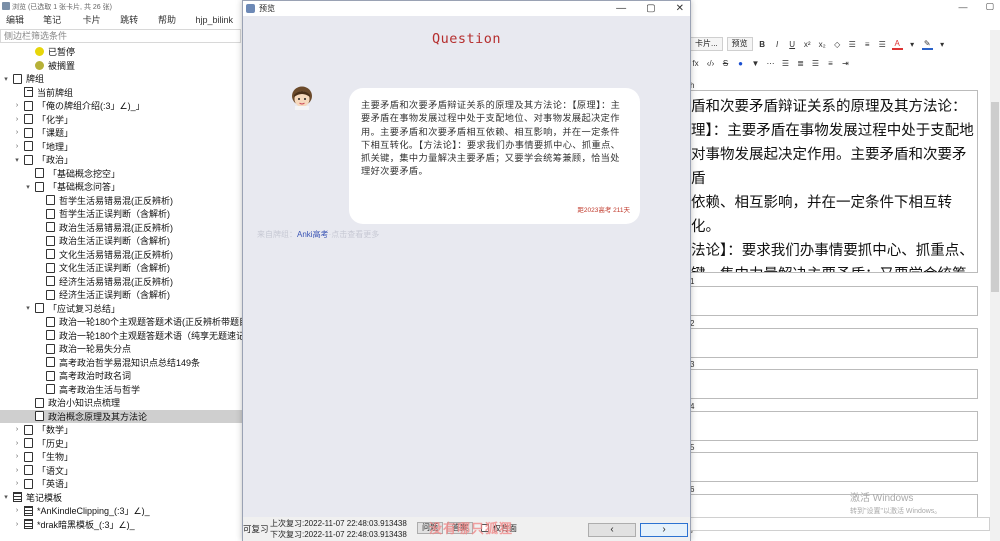 This screenshot has height=541, width=1000. I want to click on html-code-icon: ‹/›, so click(710, 63).